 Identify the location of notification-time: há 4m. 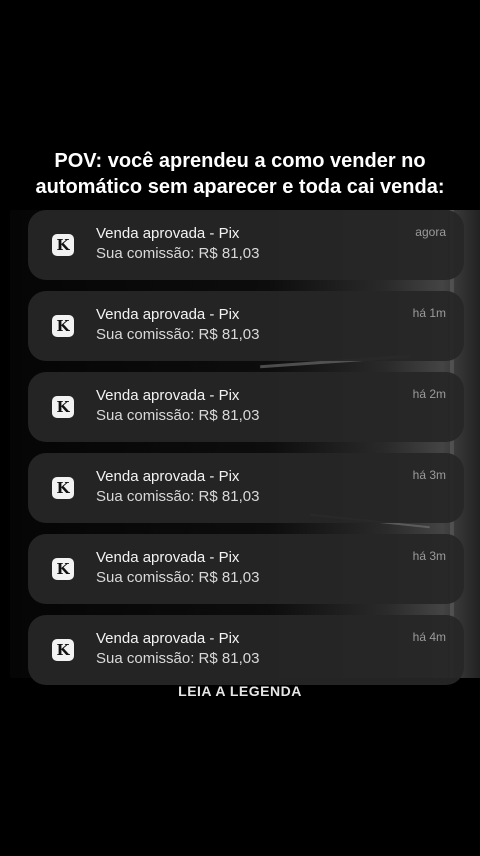
(429, 637).